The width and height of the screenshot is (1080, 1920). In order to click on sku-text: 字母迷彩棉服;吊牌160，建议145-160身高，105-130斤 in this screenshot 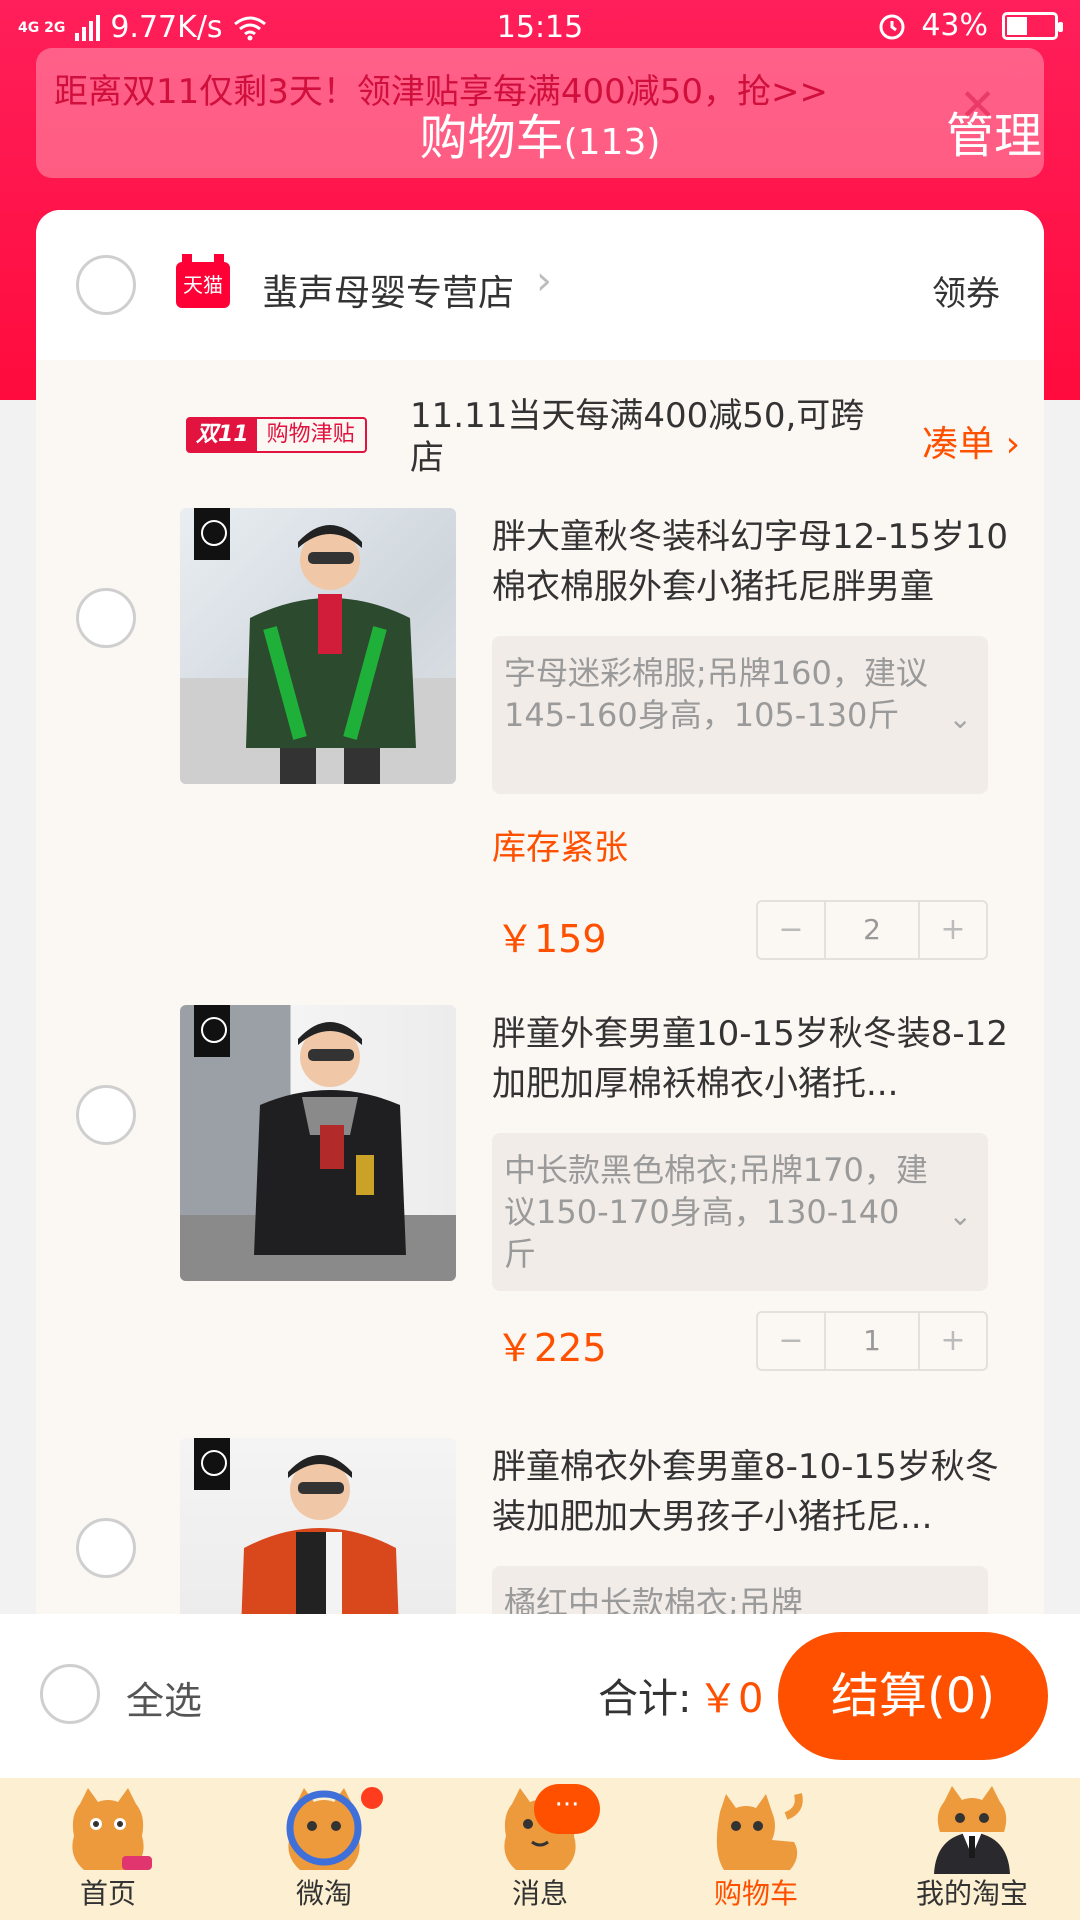, I will do `click(716, 694)`.